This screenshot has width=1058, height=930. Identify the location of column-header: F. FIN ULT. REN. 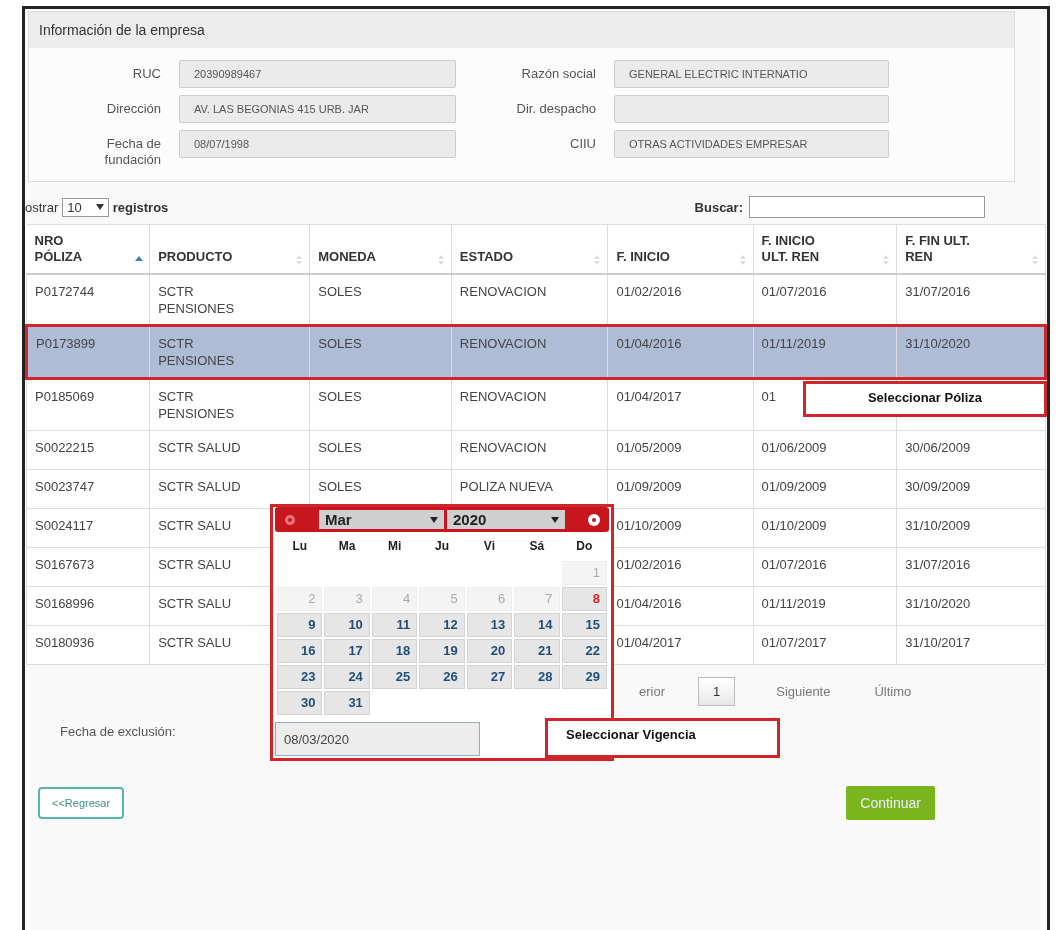
(971, 249).